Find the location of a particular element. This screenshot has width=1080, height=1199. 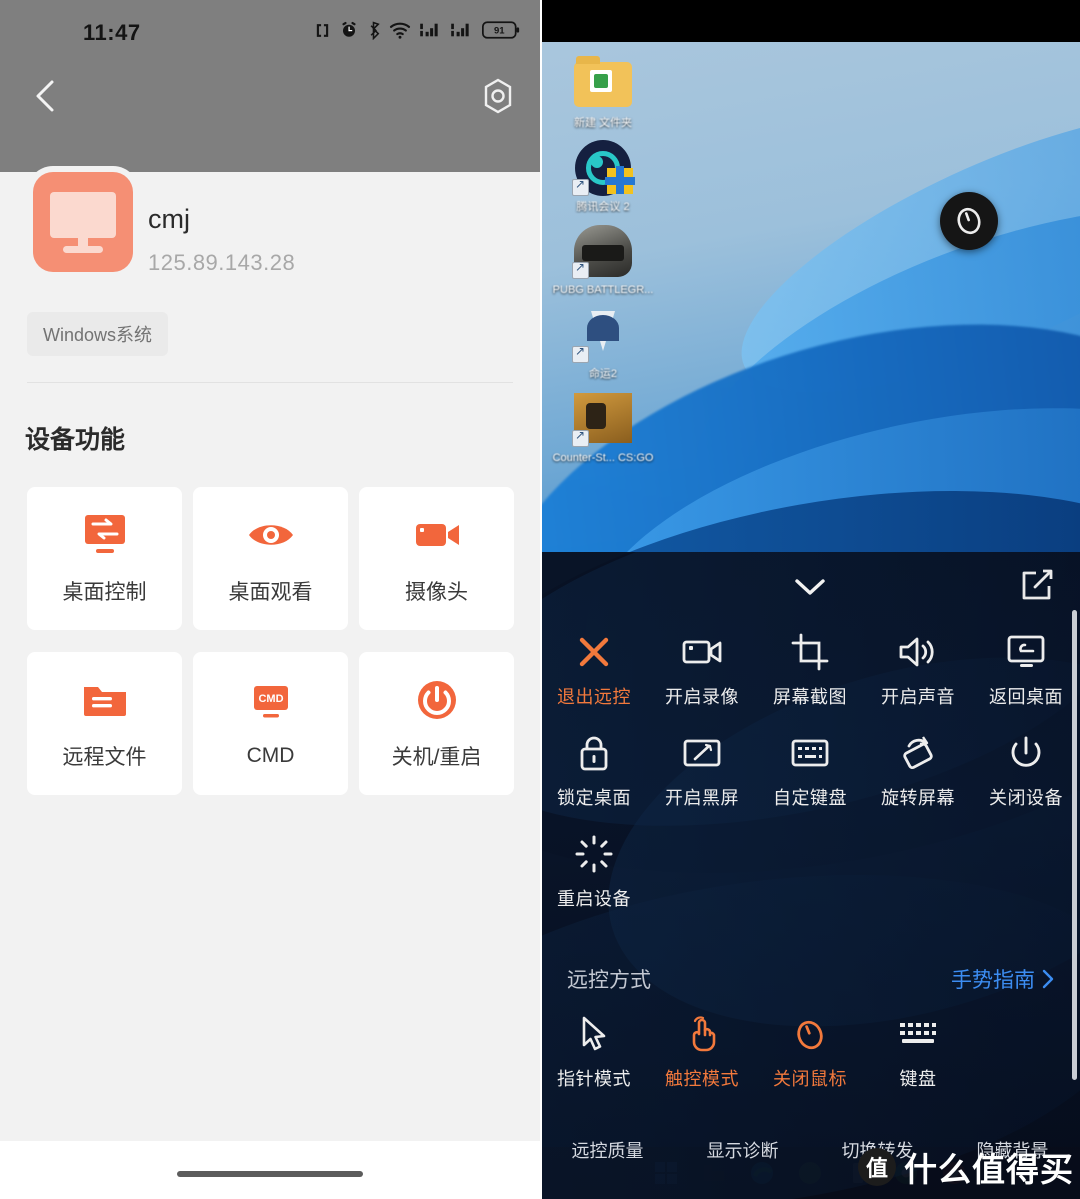

action-custom-keyboard: 自定键盘 is located at coordinates (810, 771).